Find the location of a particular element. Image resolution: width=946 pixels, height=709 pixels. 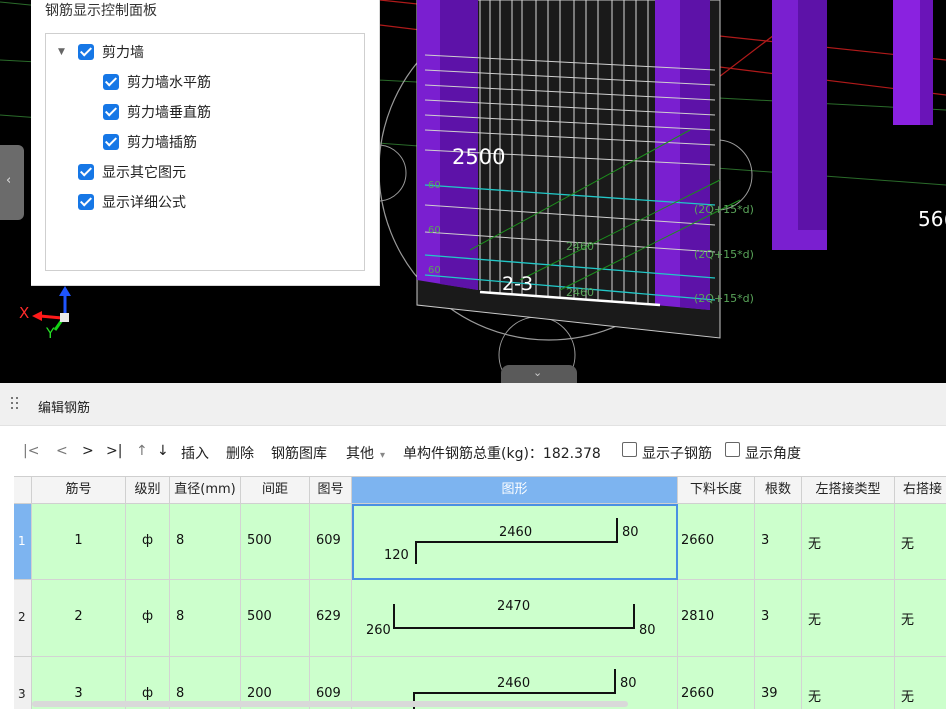

cell-text: 609 is located at coordinates (328, 693).